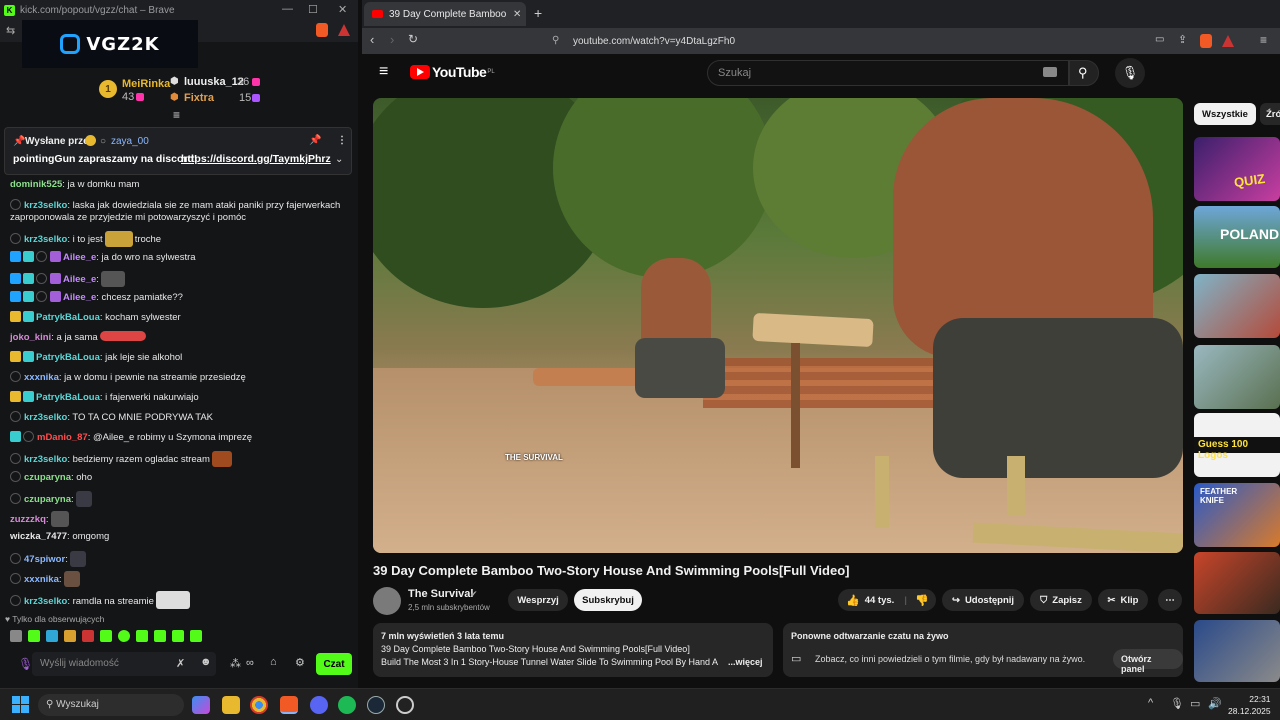 The width and height of the screenshot is (1280, 720). I want to click on chat-username: zuzzzkq, so click(28, 519).